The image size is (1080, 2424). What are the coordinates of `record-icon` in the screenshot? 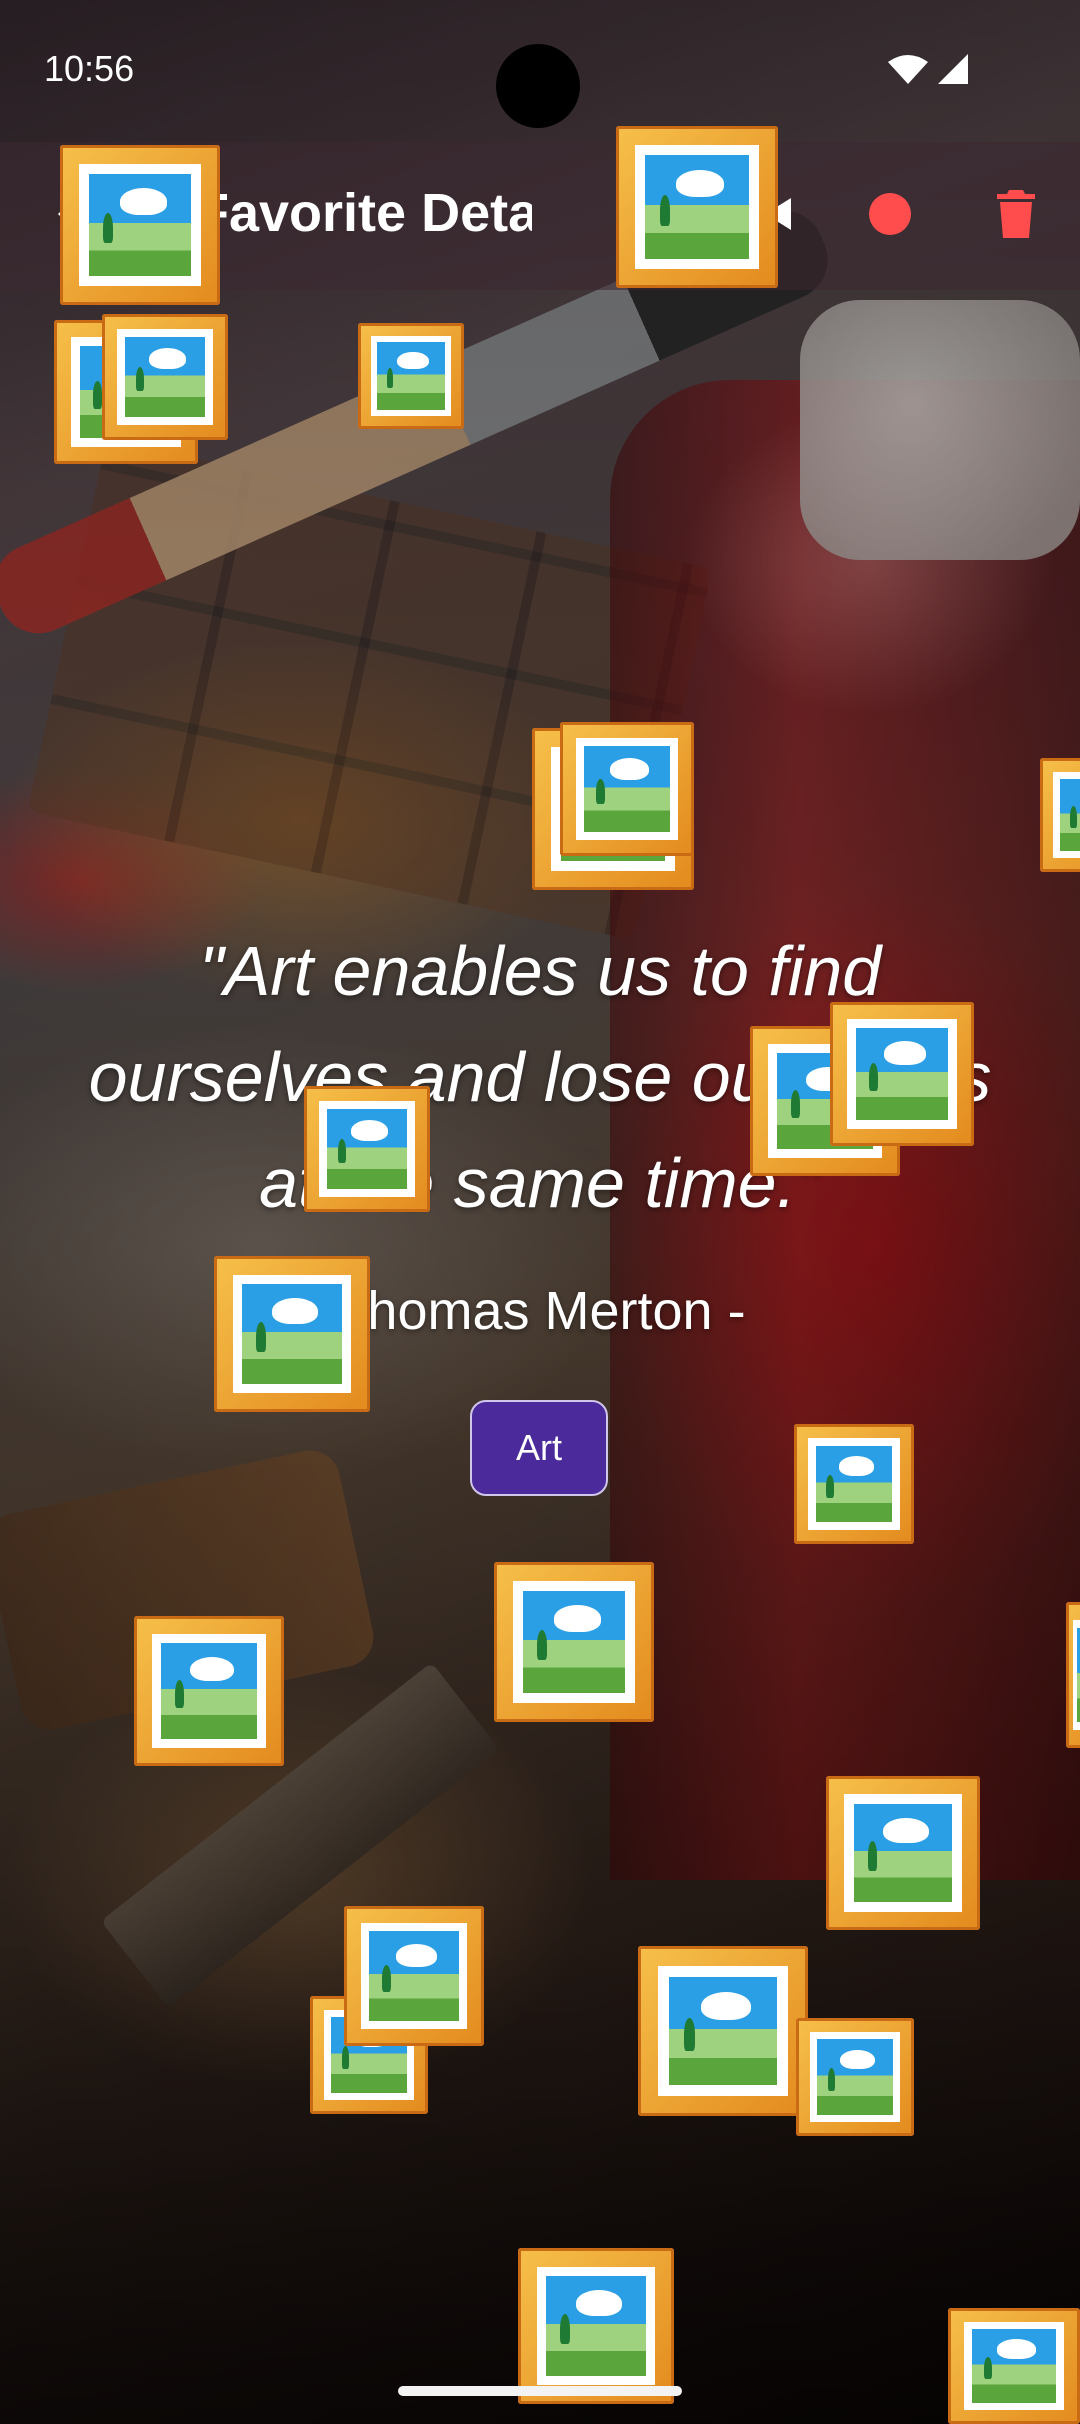 It's located at (890, 214).